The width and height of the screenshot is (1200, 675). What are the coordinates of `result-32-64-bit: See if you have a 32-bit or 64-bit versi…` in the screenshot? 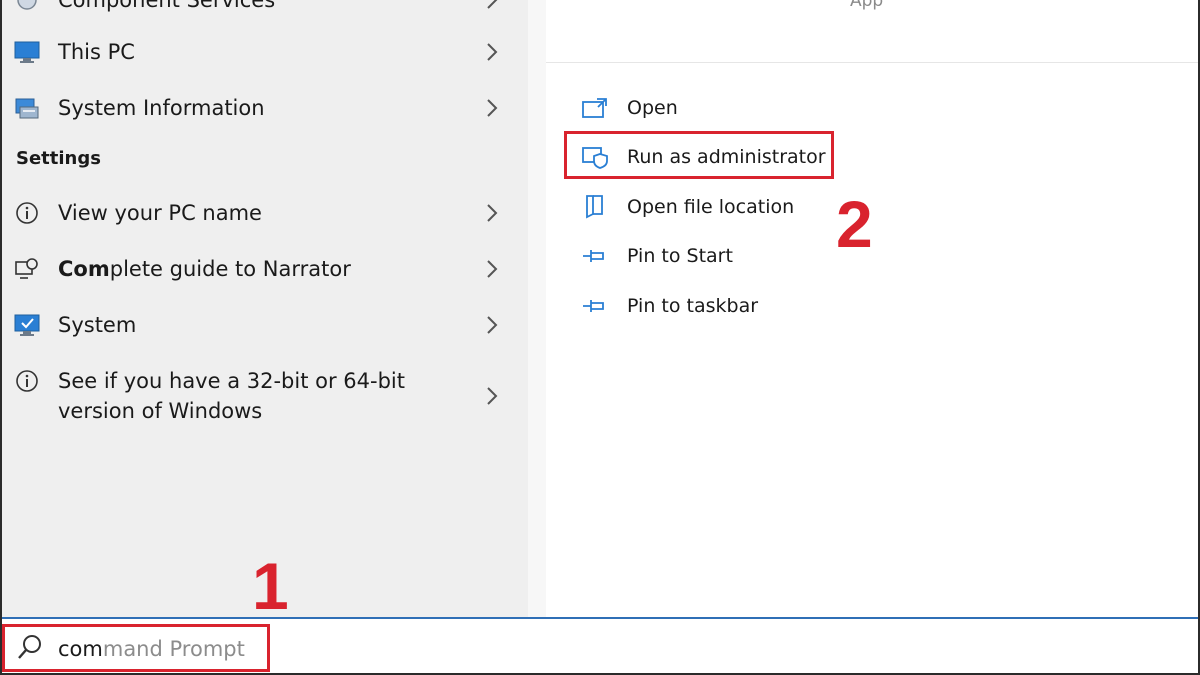 It's located at (265, 396).